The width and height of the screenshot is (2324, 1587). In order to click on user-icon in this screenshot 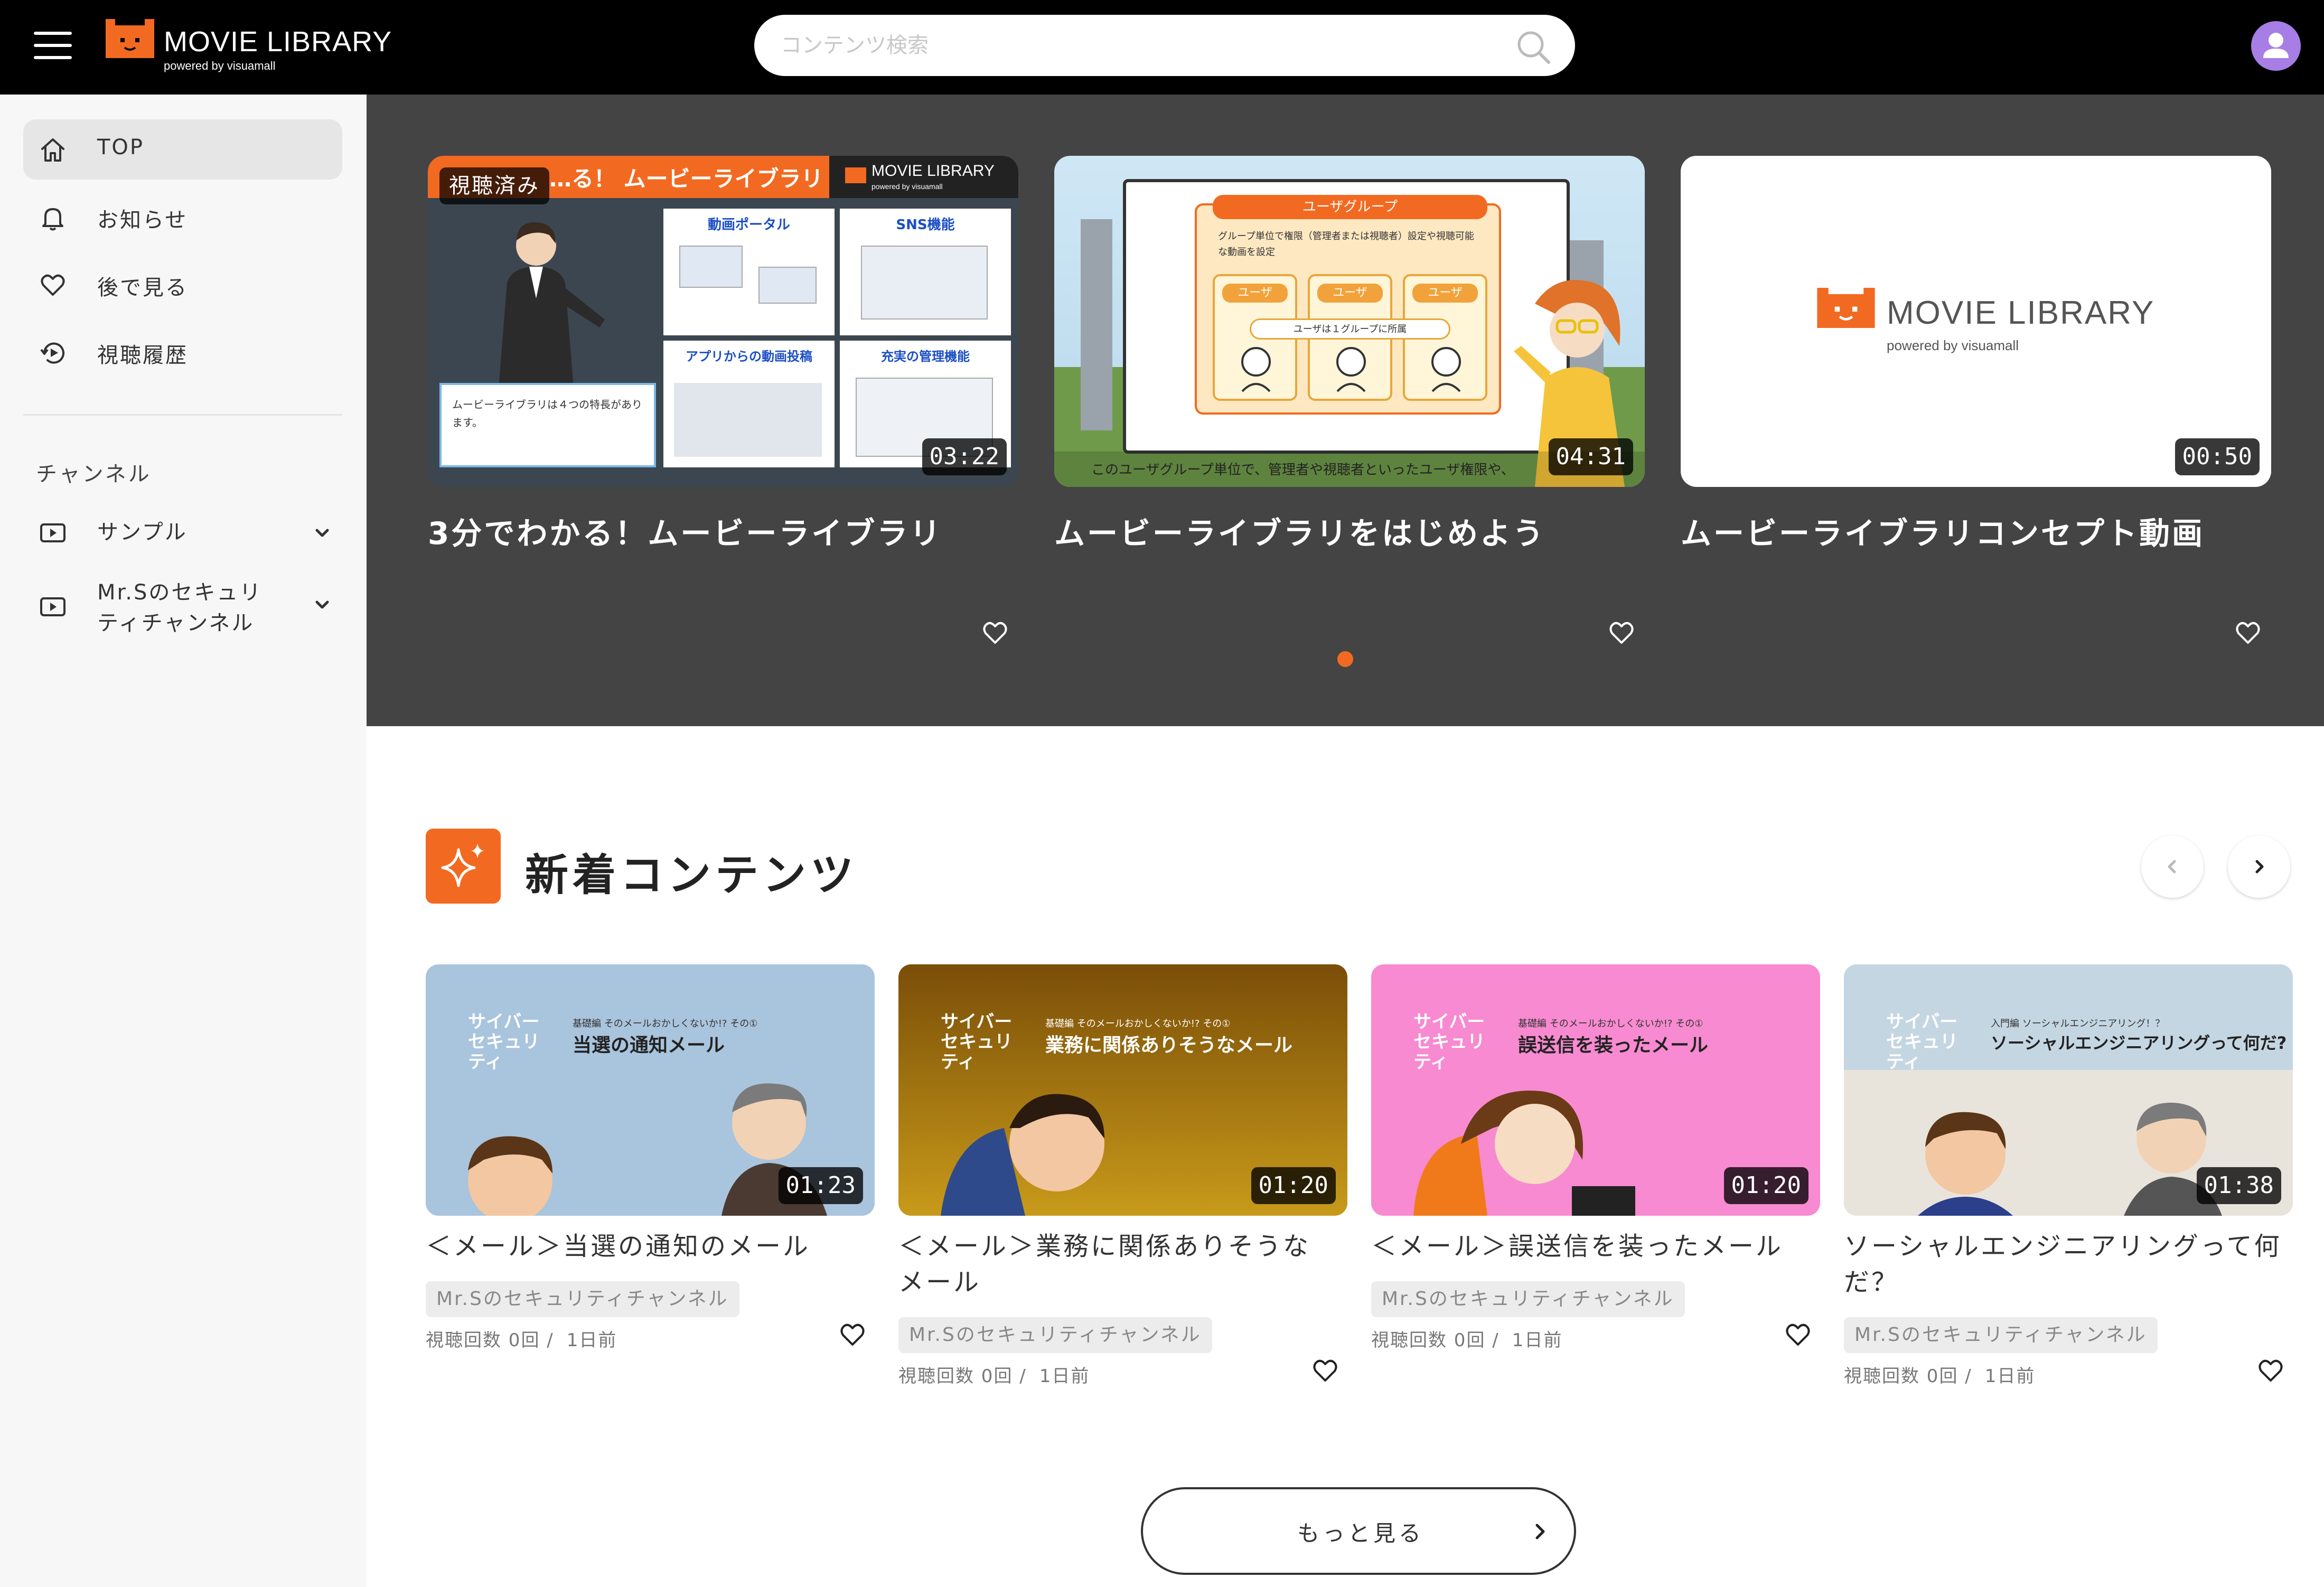, I will do `click(2276, 45)`.